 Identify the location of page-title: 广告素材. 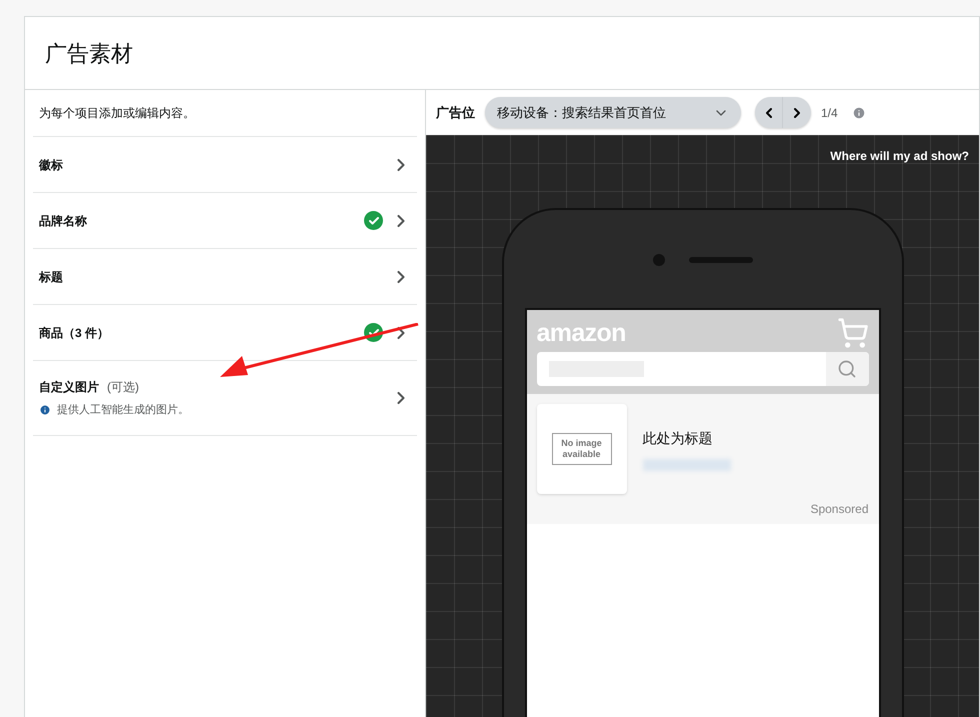
(89, 54).